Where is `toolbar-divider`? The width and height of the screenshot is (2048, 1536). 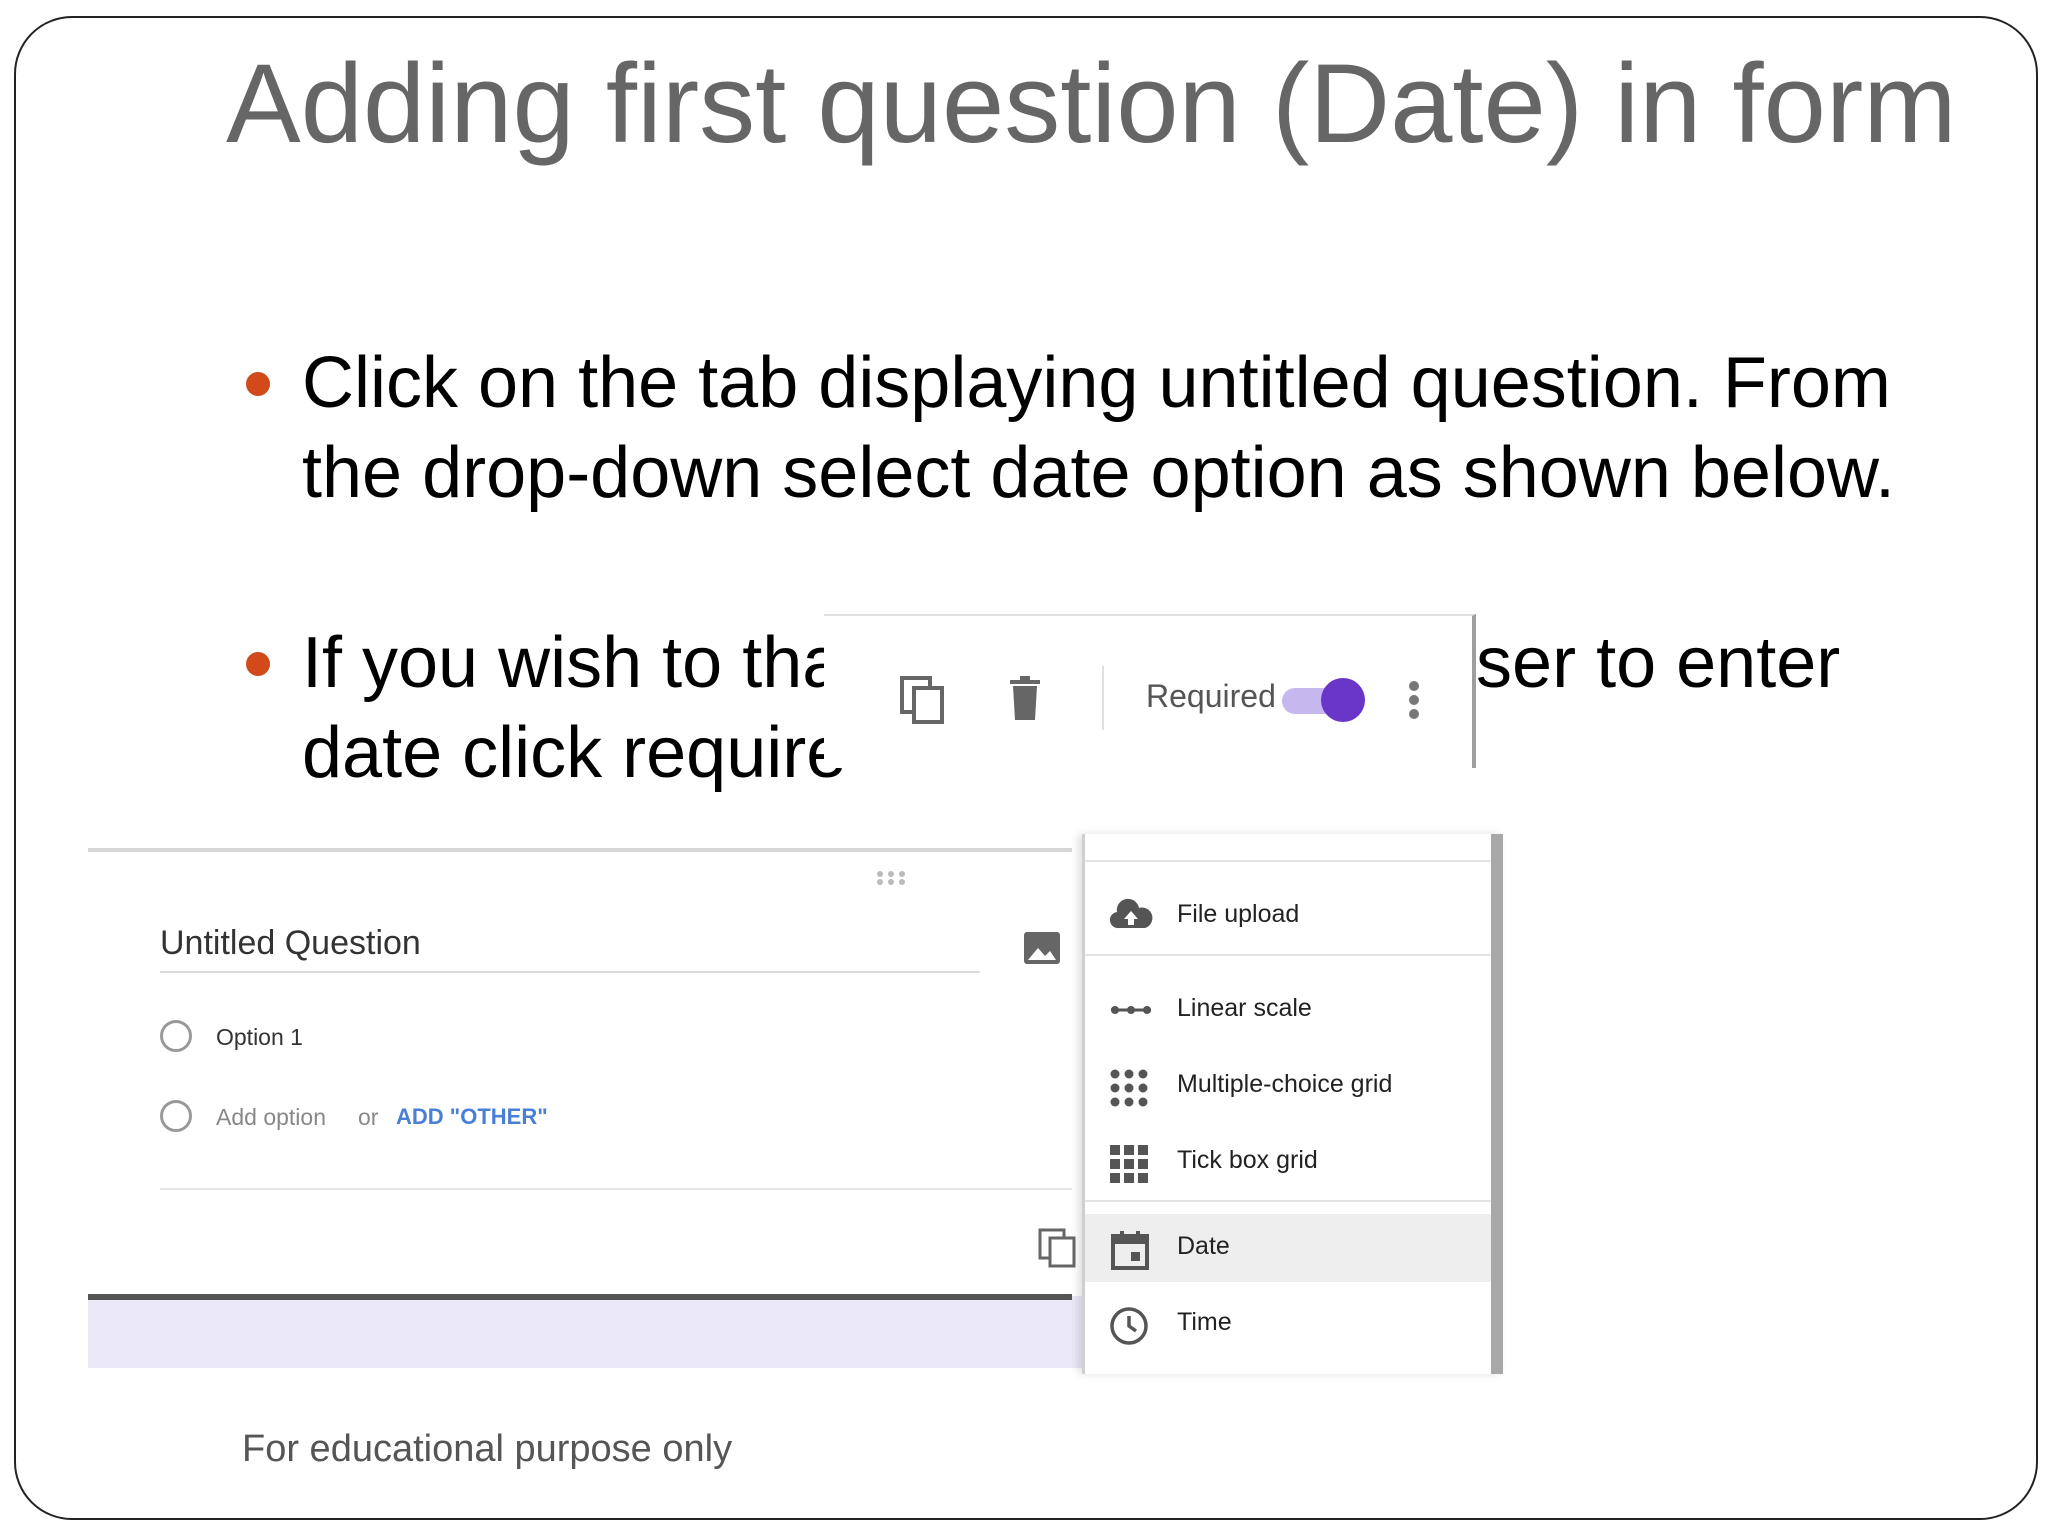 toolbar-divider is located at coordinates (1103, 698).